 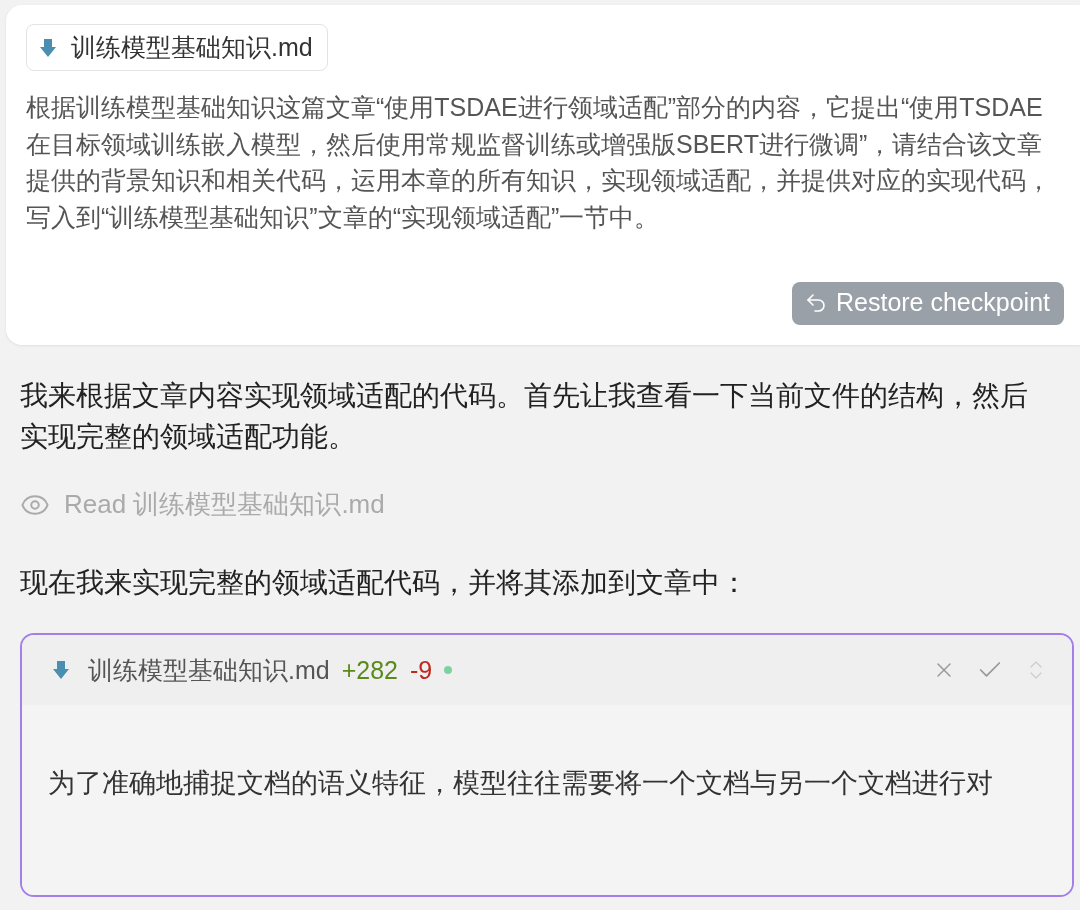 I want to click on file-chip: 训练模型基础知识.md, so click(x=177, y=47).